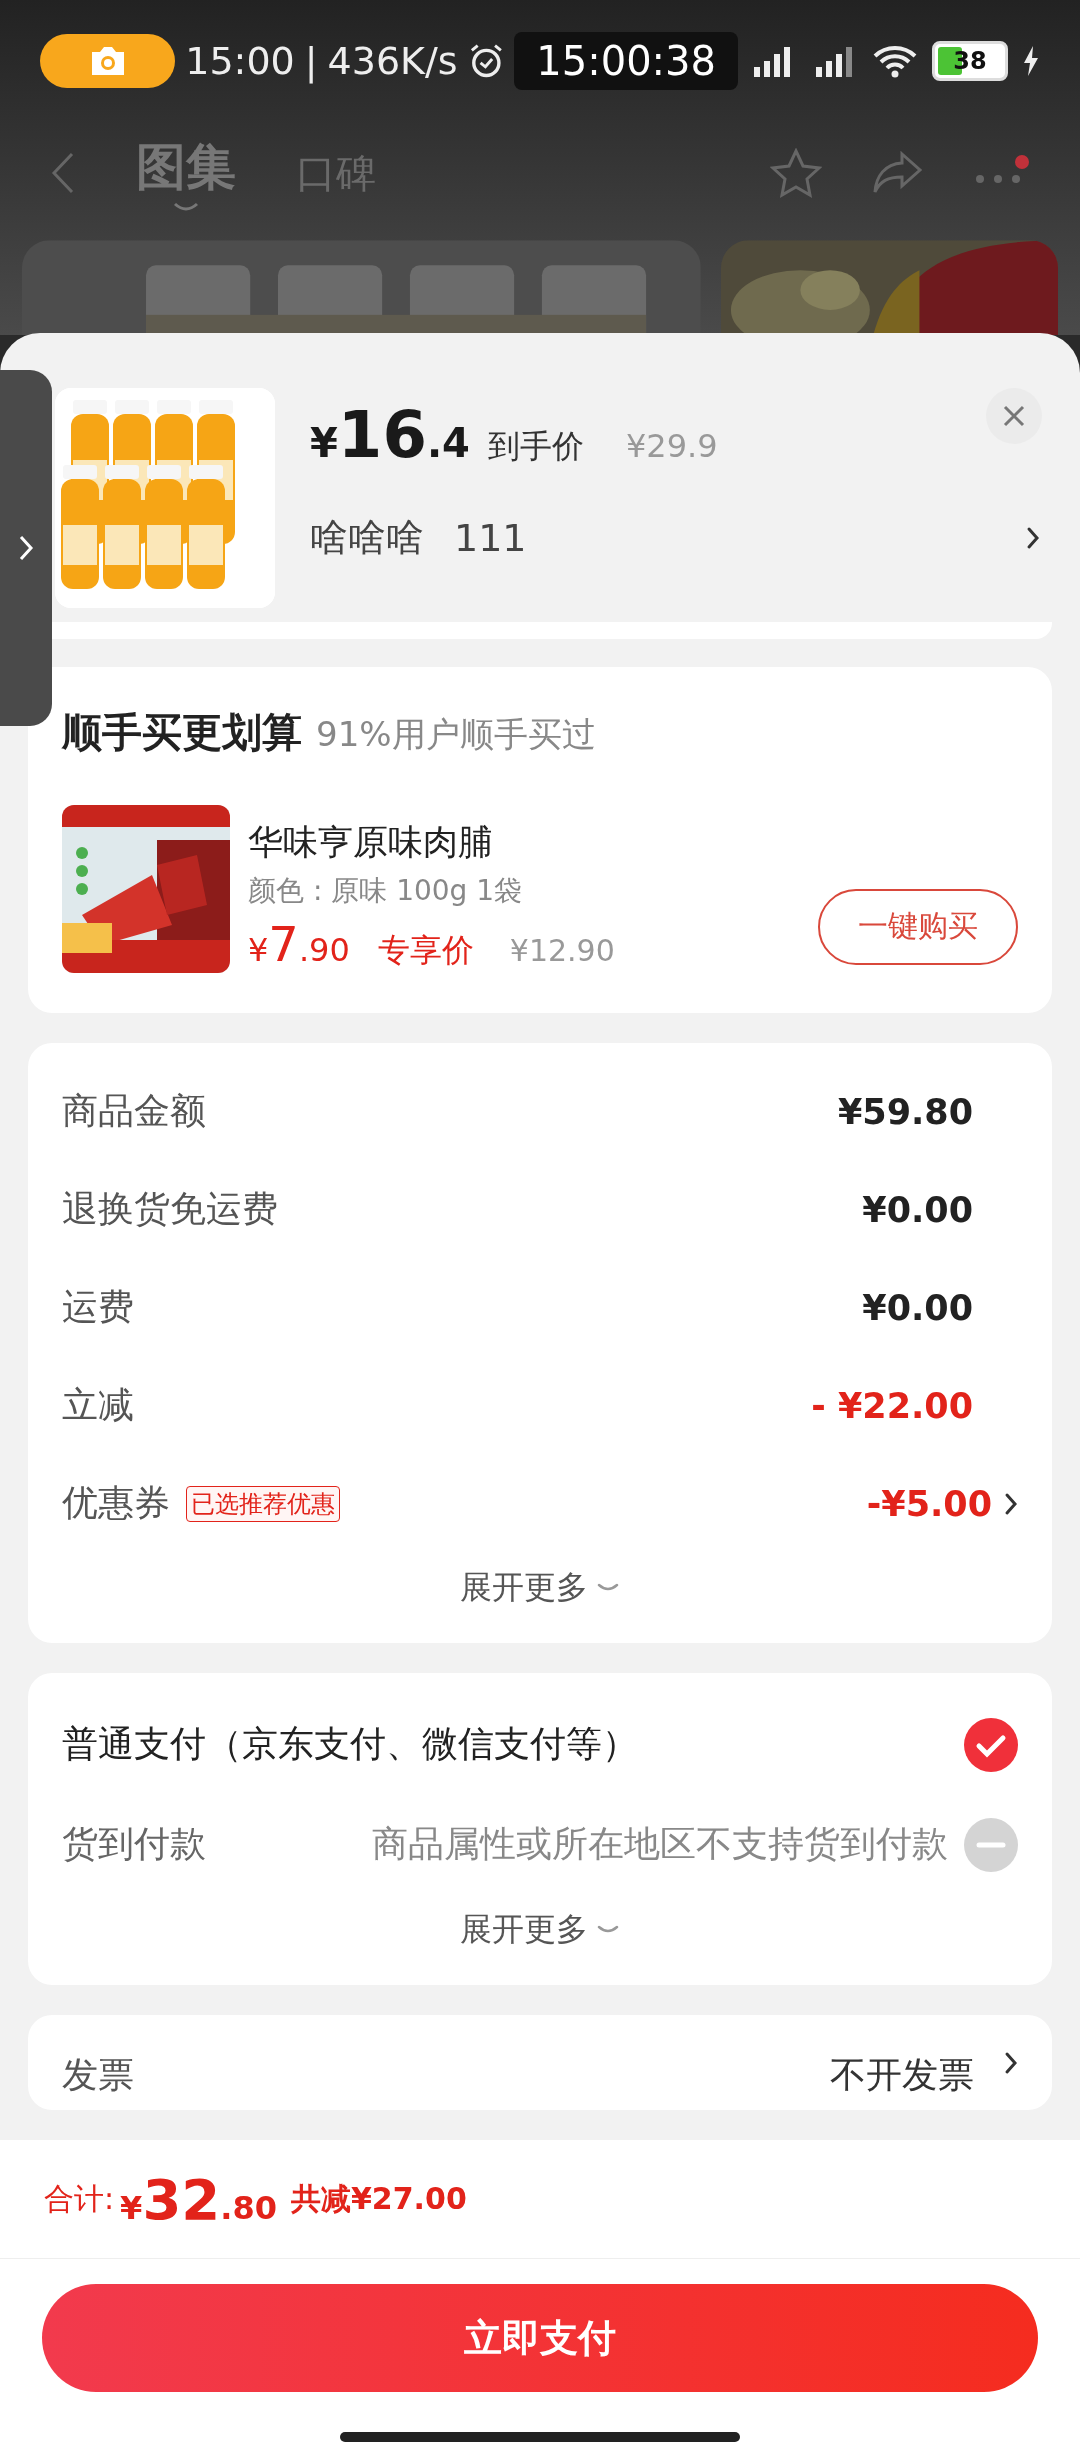  What do you see at coordinates (490, 537) in the screenshot?
I see `quantity: 111` at bounding box center [490, 537].